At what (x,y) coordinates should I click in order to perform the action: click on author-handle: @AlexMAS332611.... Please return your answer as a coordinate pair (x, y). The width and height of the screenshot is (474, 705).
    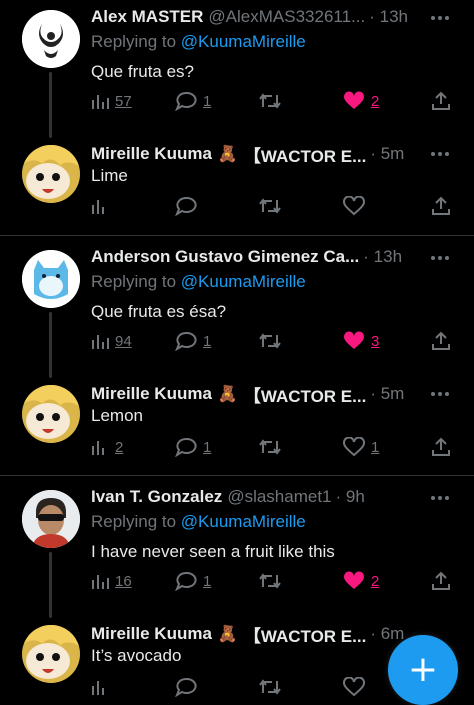
    Looking at the image, I should click on (286, 17).